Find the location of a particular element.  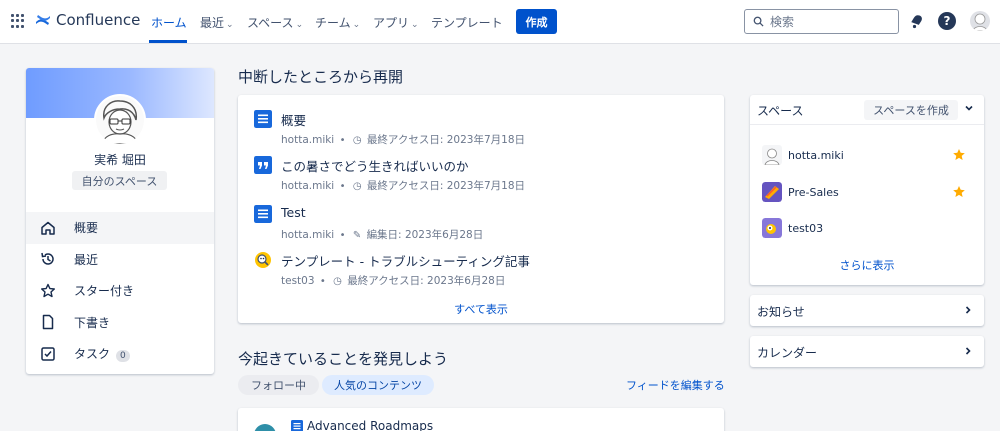

recent-item-title: この暑さでどう生きればいいのか is located at coordinates (375, 166).